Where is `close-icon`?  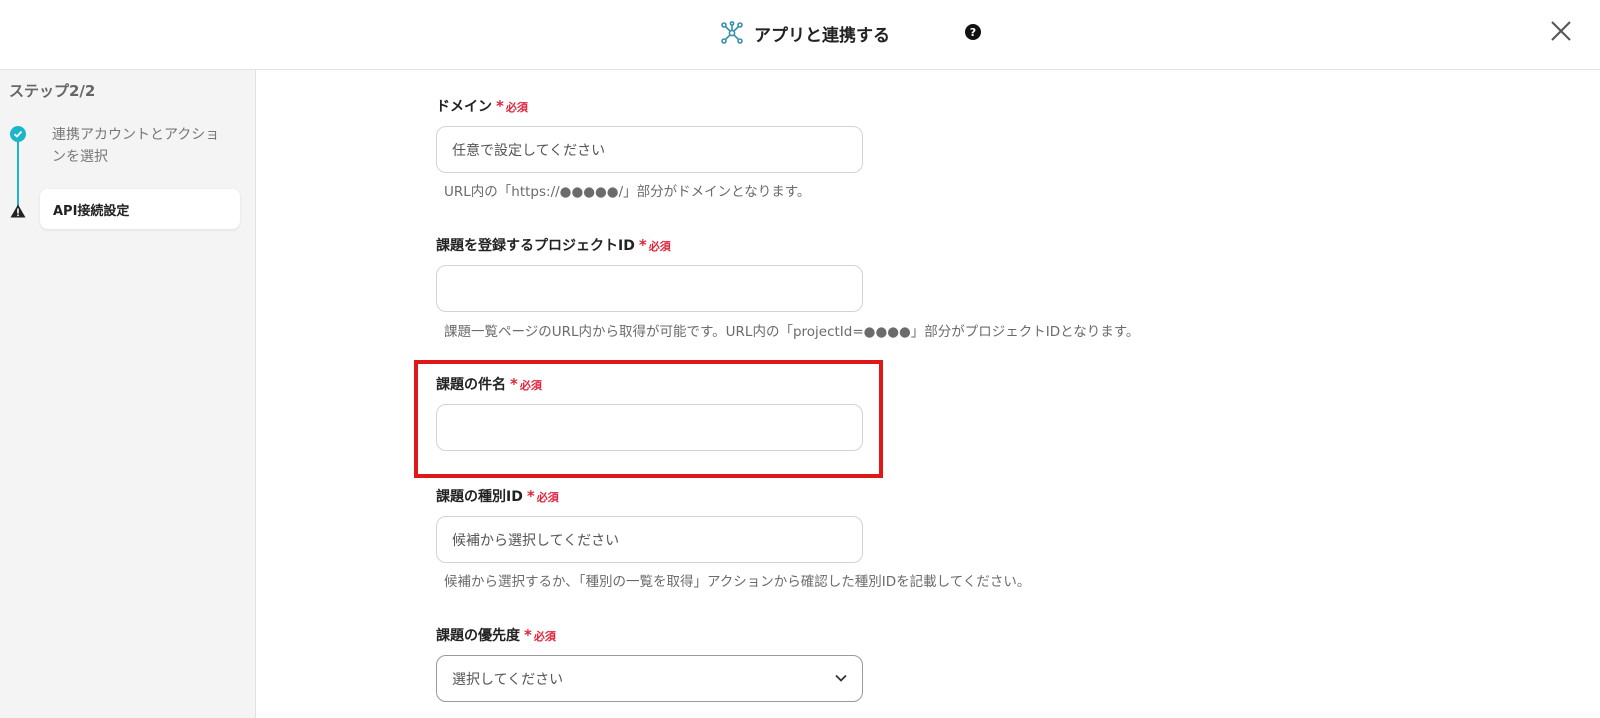
close-icon is located at coordinates (1561, 31).